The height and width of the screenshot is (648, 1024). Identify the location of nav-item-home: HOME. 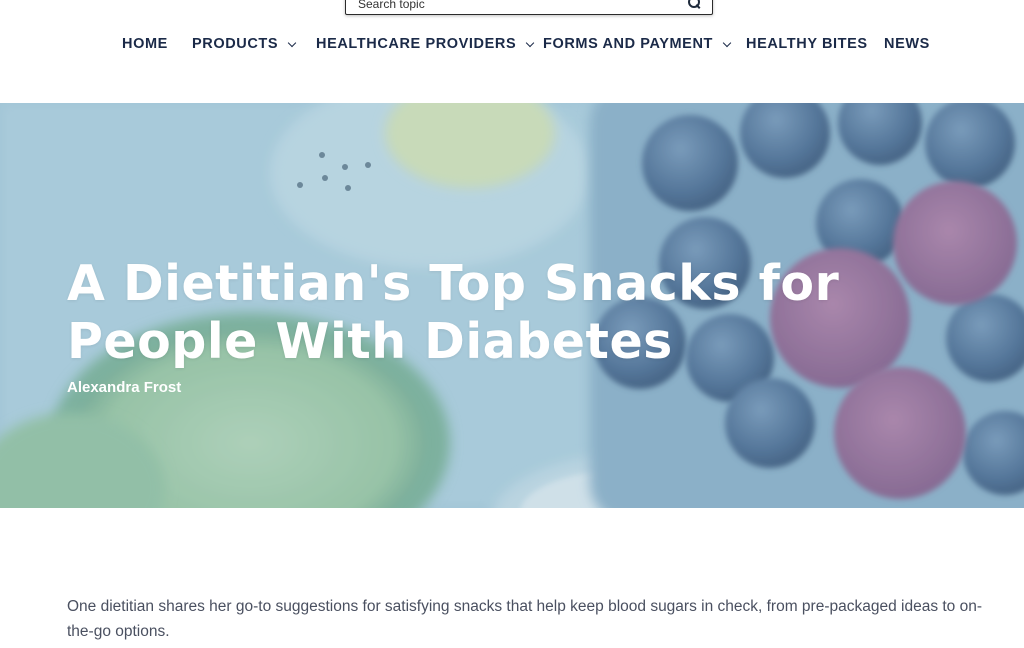
(145, 44).